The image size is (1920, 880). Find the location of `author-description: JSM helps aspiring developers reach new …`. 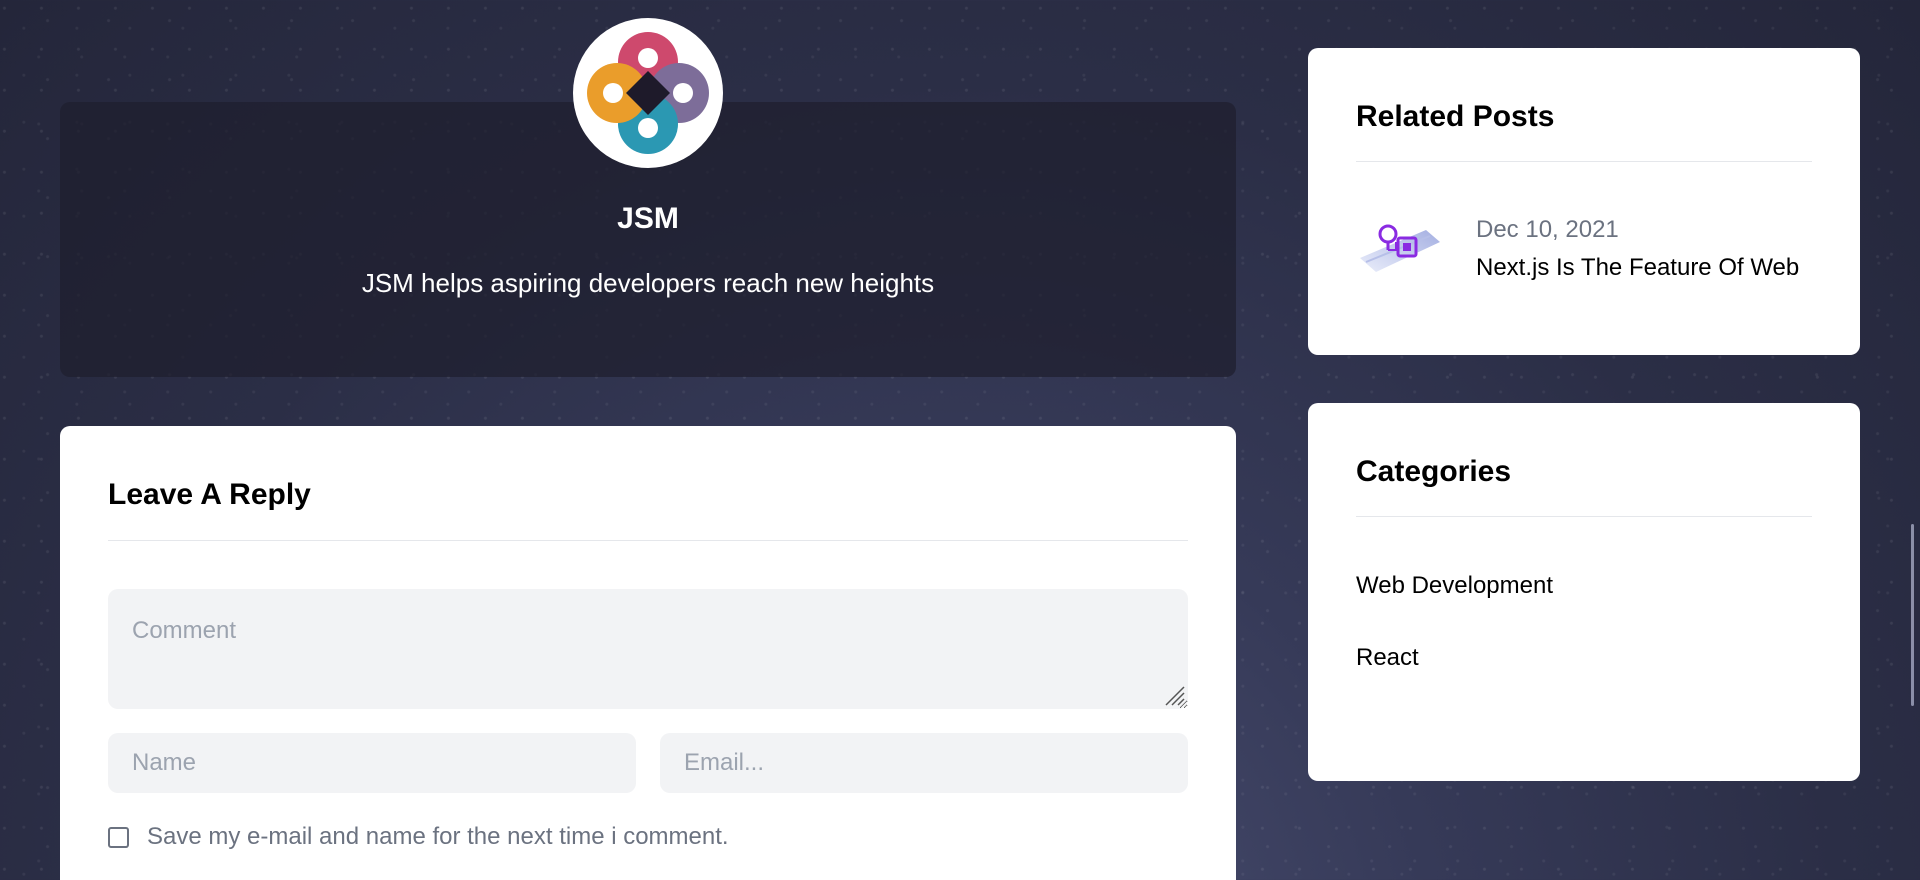

author-description: JSM helps aspiring developers reach new … is located at coordinates (648, 283).